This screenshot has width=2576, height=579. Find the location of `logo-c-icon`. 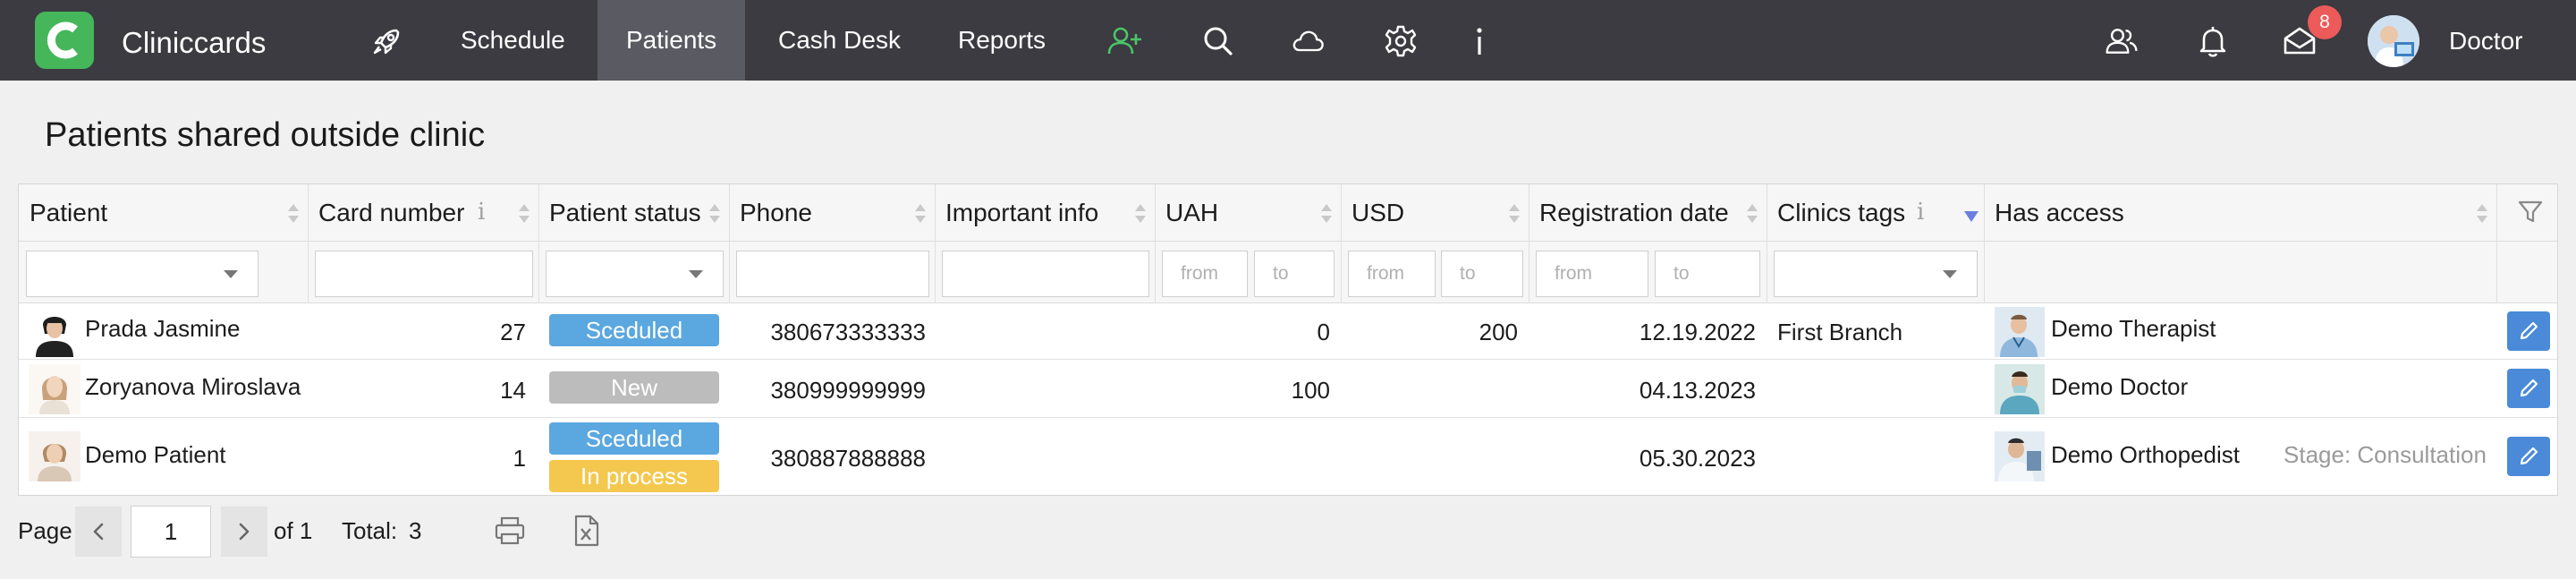

logo-c-icon is located at coordinates (62, 40).